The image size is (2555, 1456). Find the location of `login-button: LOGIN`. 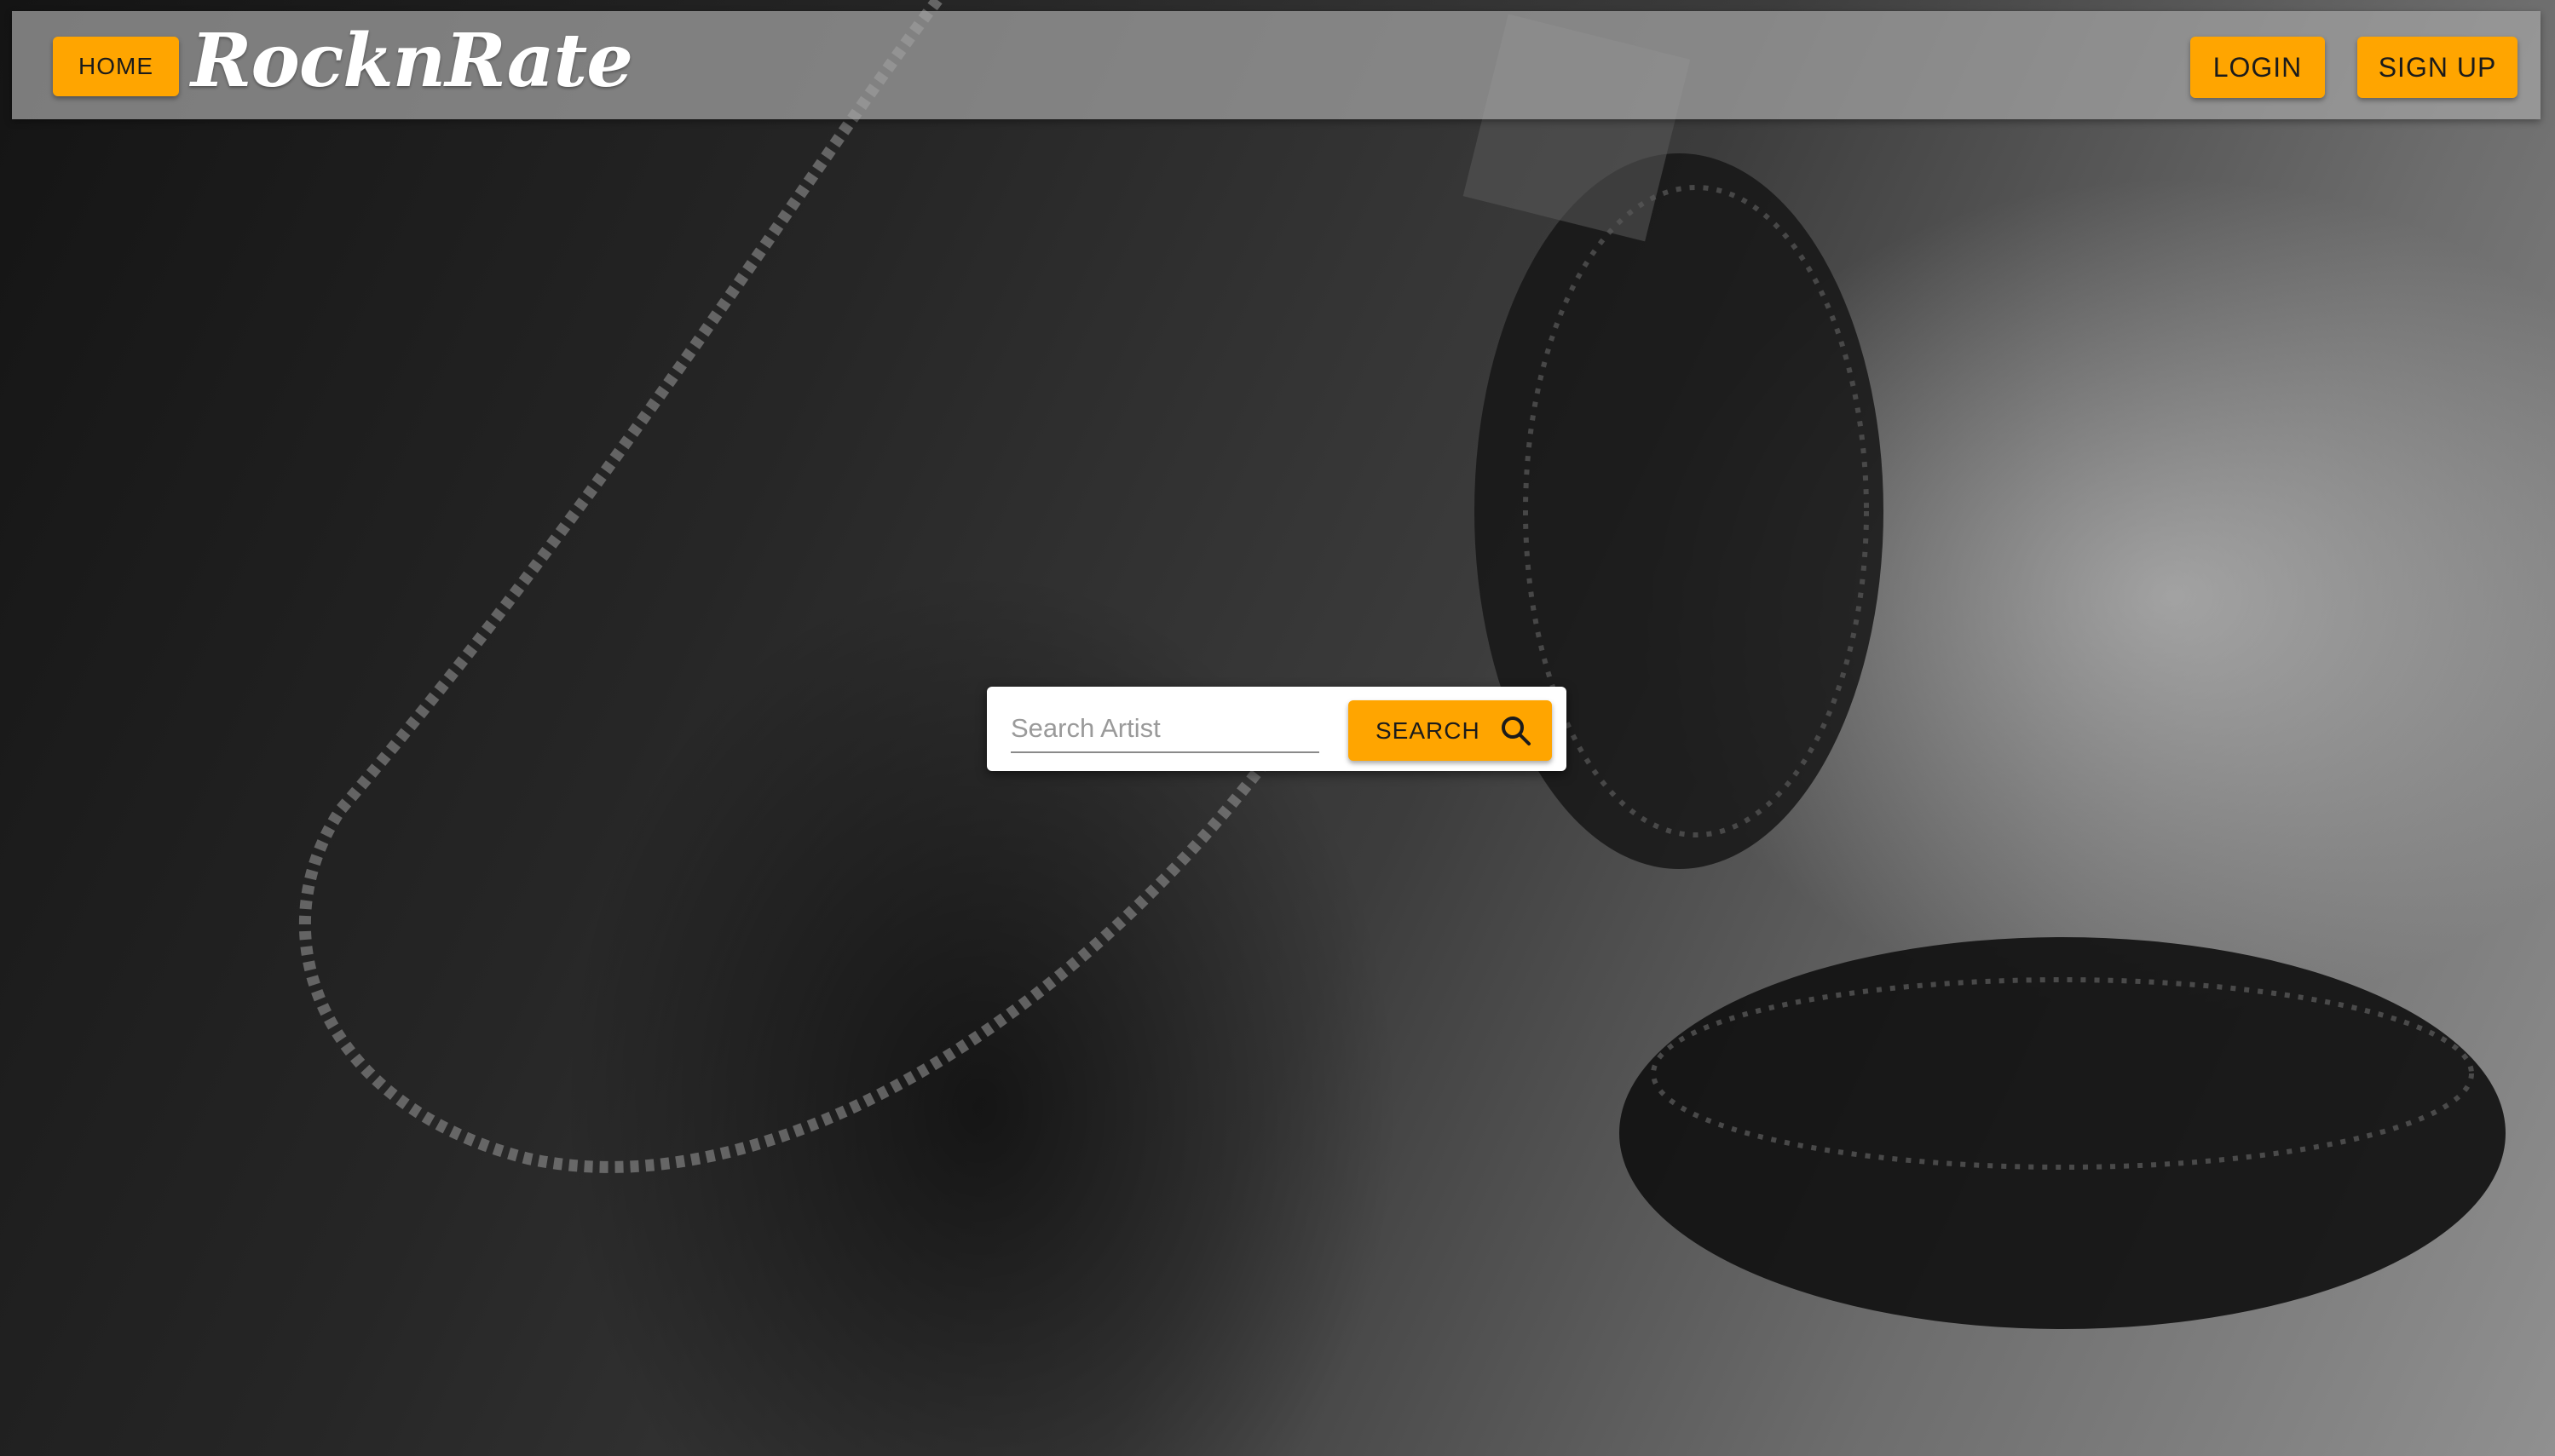

login-button: LOGIN is located at coordinates (2257, 68).